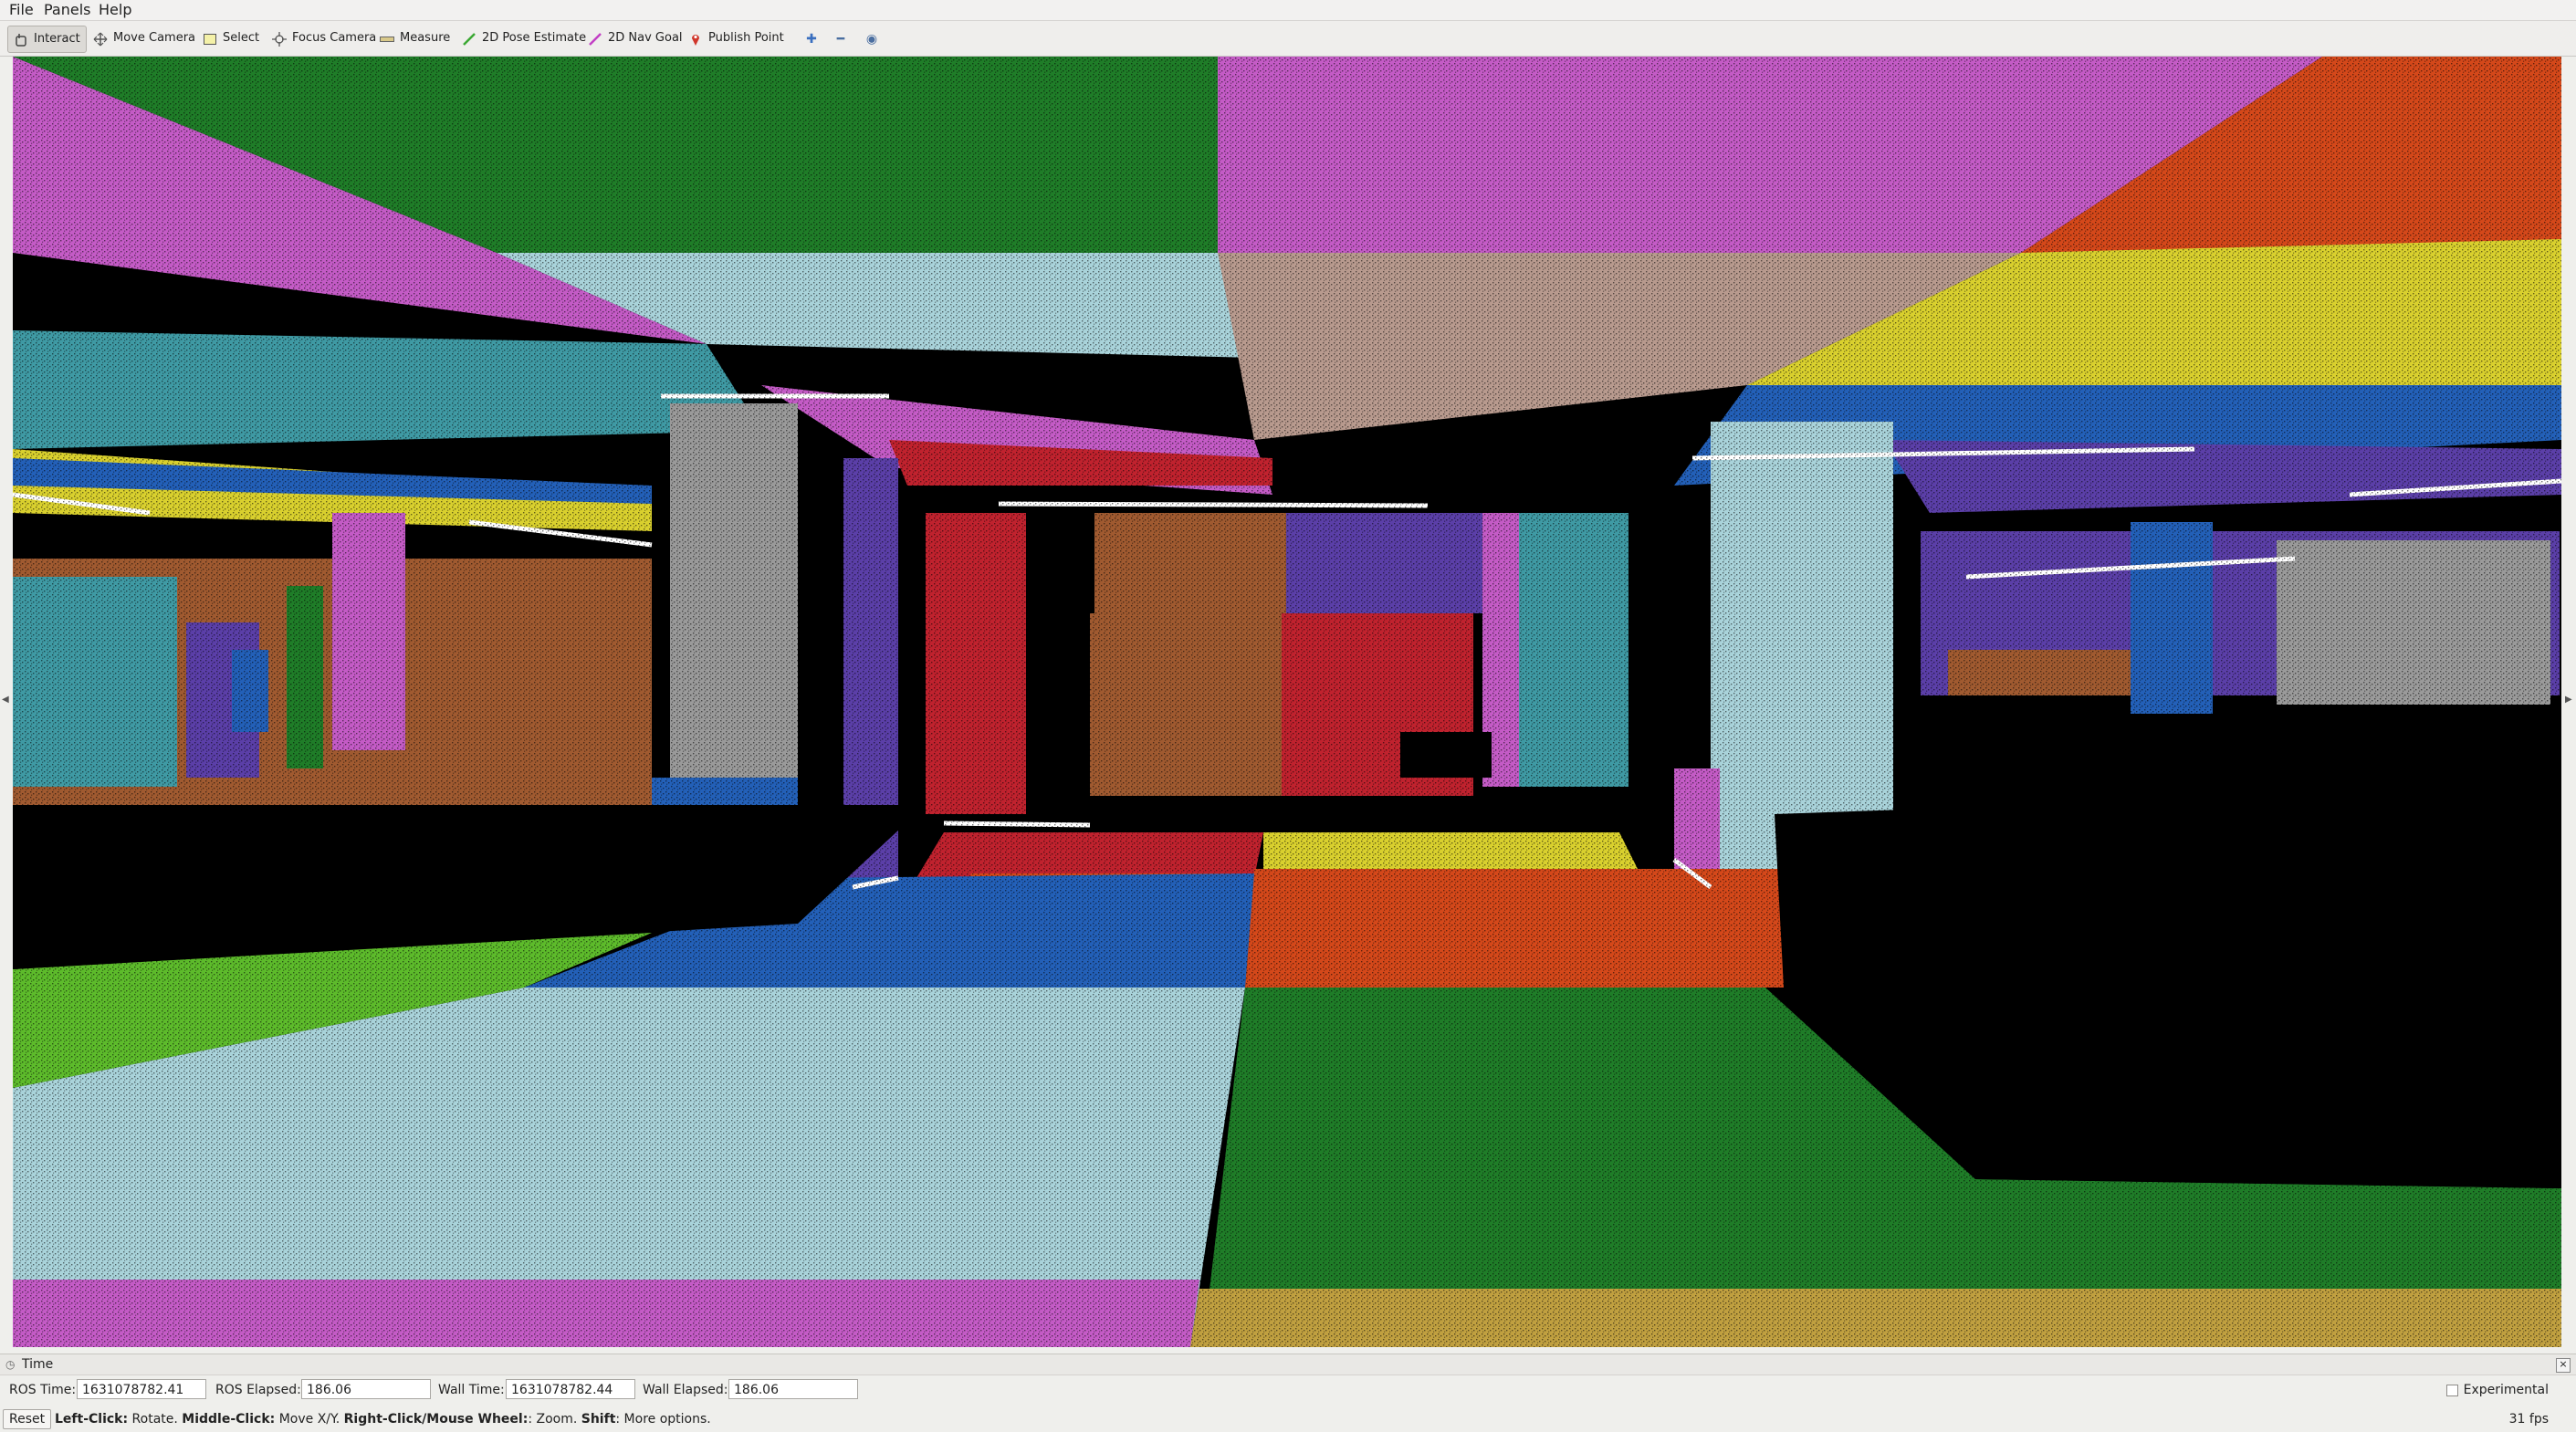 The image size is (2576, 1432). I want to click on shift-action: : More options., so click(663, 1419).